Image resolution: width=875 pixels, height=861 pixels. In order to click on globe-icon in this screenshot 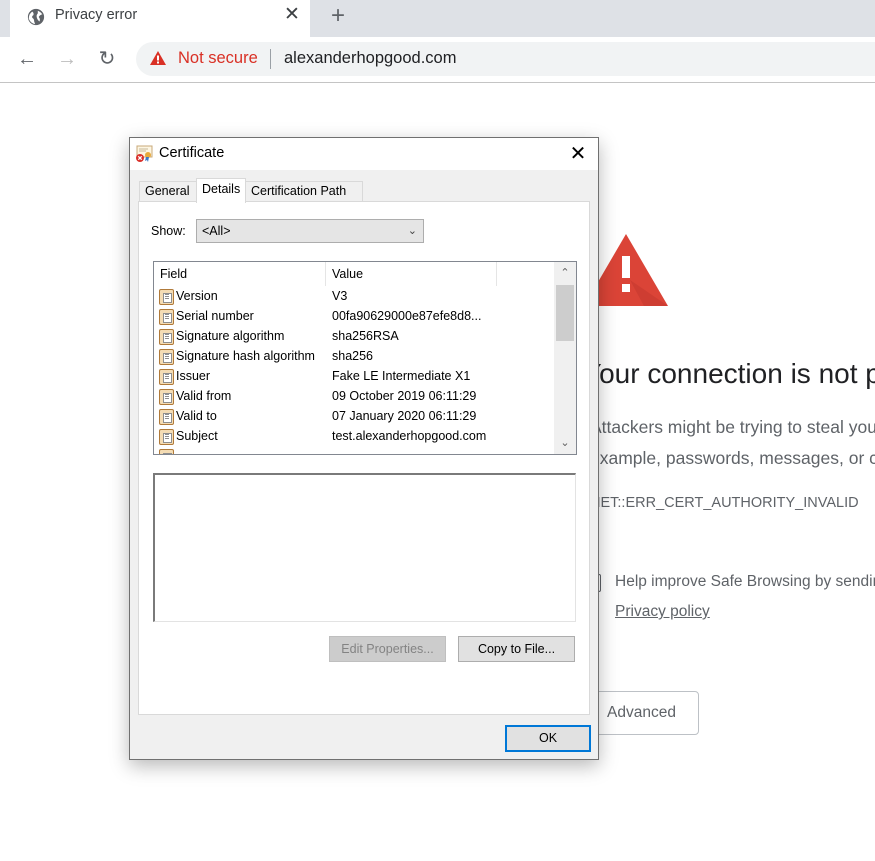, I will do `click(36, 17)`.